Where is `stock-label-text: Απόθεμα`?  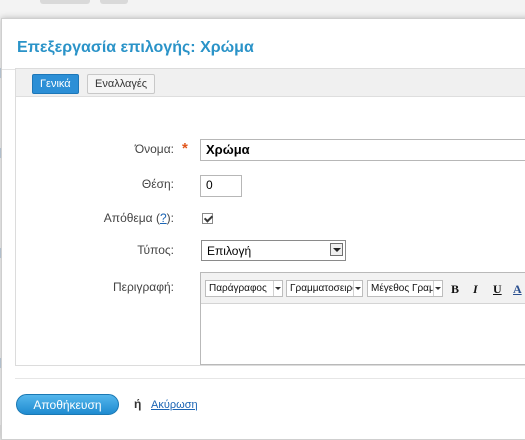 stock-label-text: Απόθεμα is located at coordinates (128, 218).